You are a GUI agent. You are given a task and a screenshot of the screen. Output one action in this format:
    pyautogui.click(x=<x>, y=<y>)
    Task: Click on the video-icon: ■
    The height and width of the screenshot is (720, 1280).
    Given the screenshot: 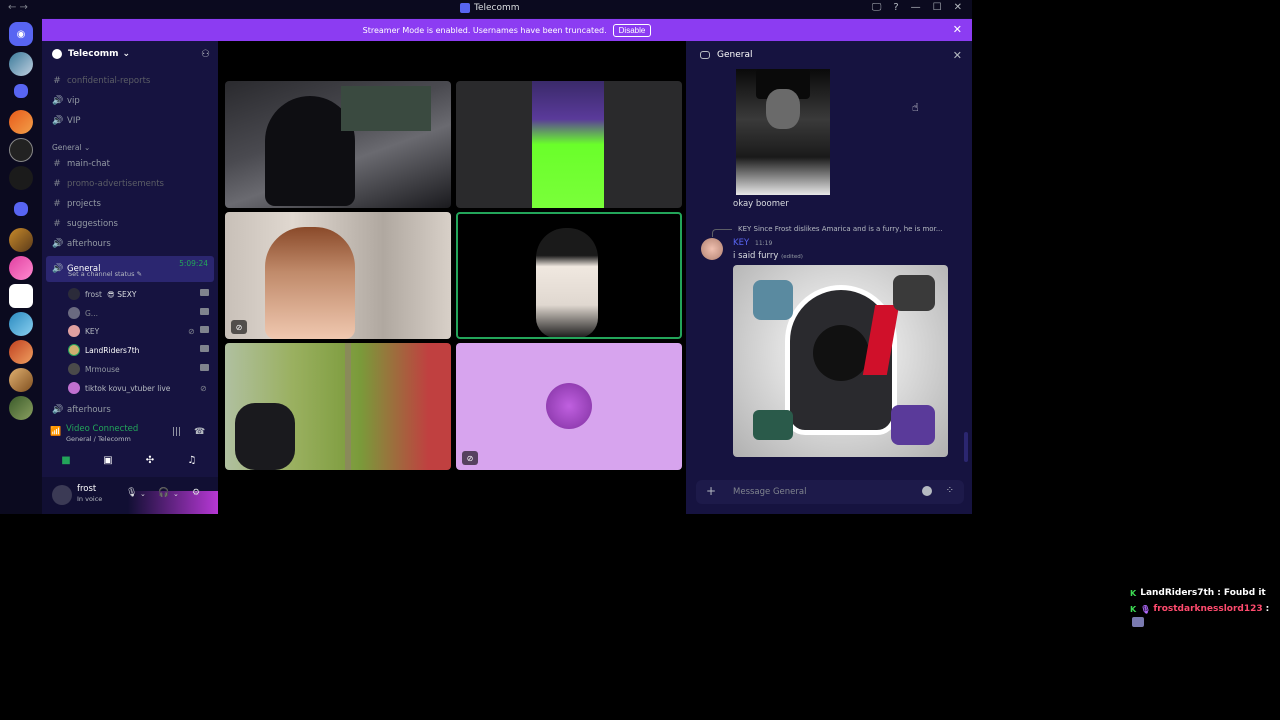 What is the action you would take?
    pyautogui.click(x=66, y=460)
    